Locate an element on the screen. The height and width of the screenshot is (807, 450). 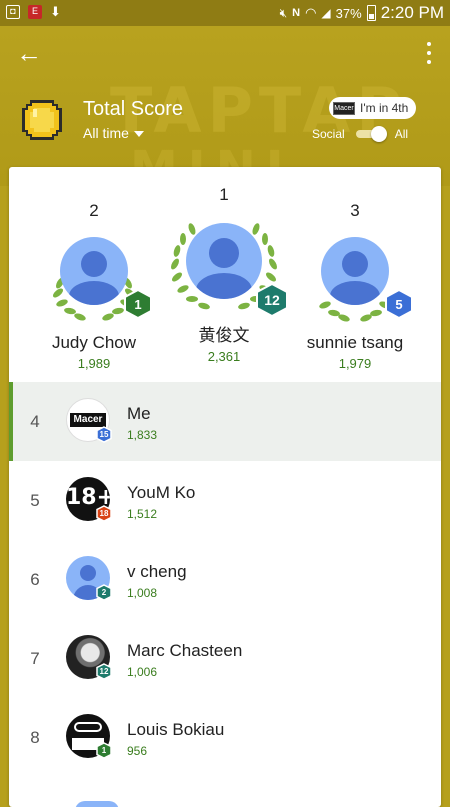
level-badge: 2 is located at coordinates (104, 592).